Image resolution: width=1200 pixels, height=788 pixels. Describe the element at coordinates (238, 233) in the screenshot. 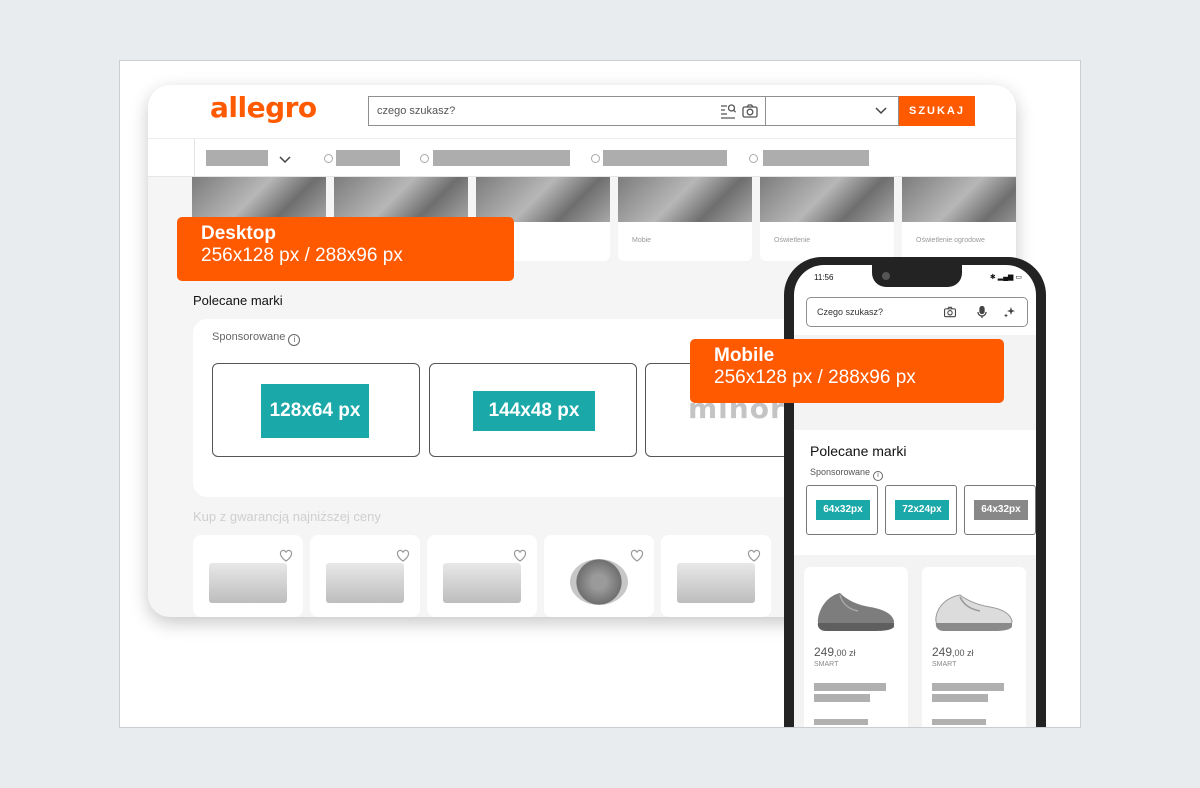

I see `callout-title: Desktop` at that location.